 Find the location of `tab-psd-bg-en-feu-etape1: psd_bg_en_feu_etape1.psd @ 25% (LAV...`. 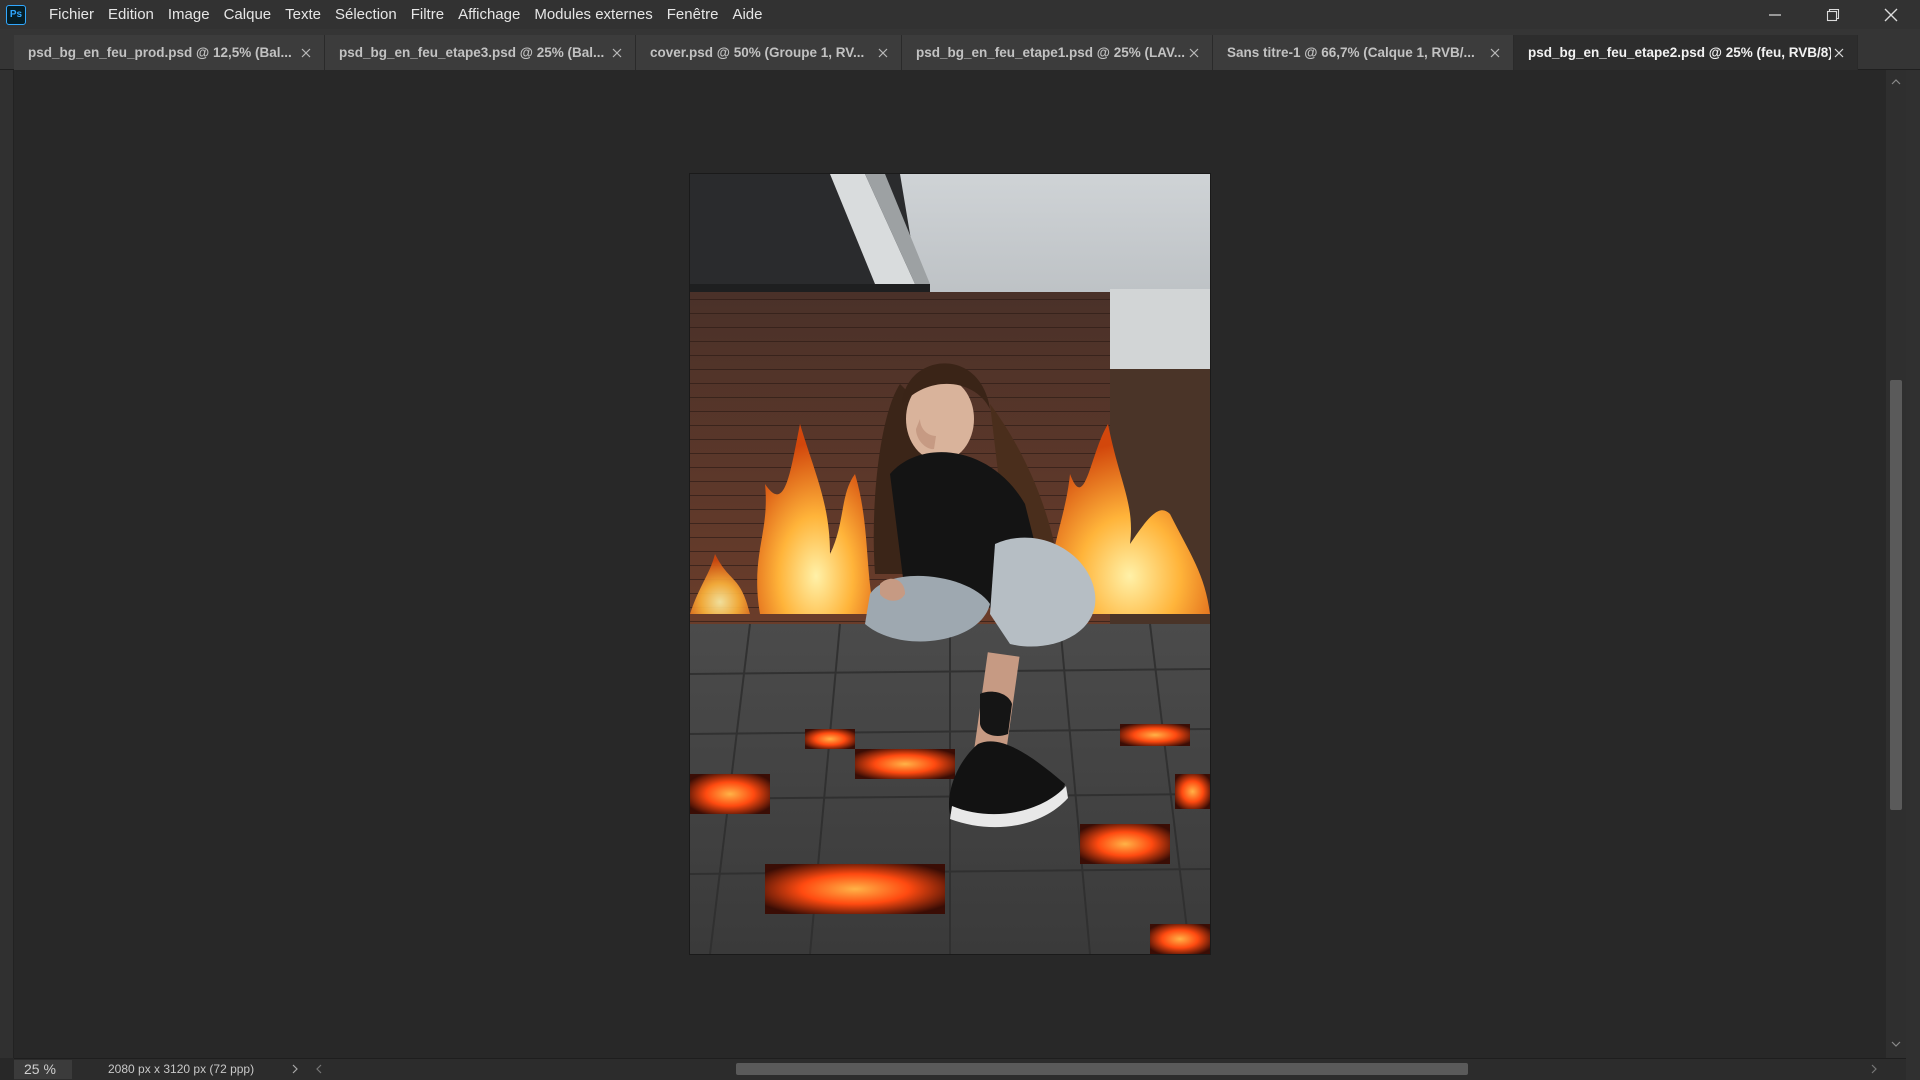

tab-psd-bg-en-feu-etape1: psd_bg_en_feu_etape1.psd @ 25% (LAV... is located at coordinates (1057, 52).